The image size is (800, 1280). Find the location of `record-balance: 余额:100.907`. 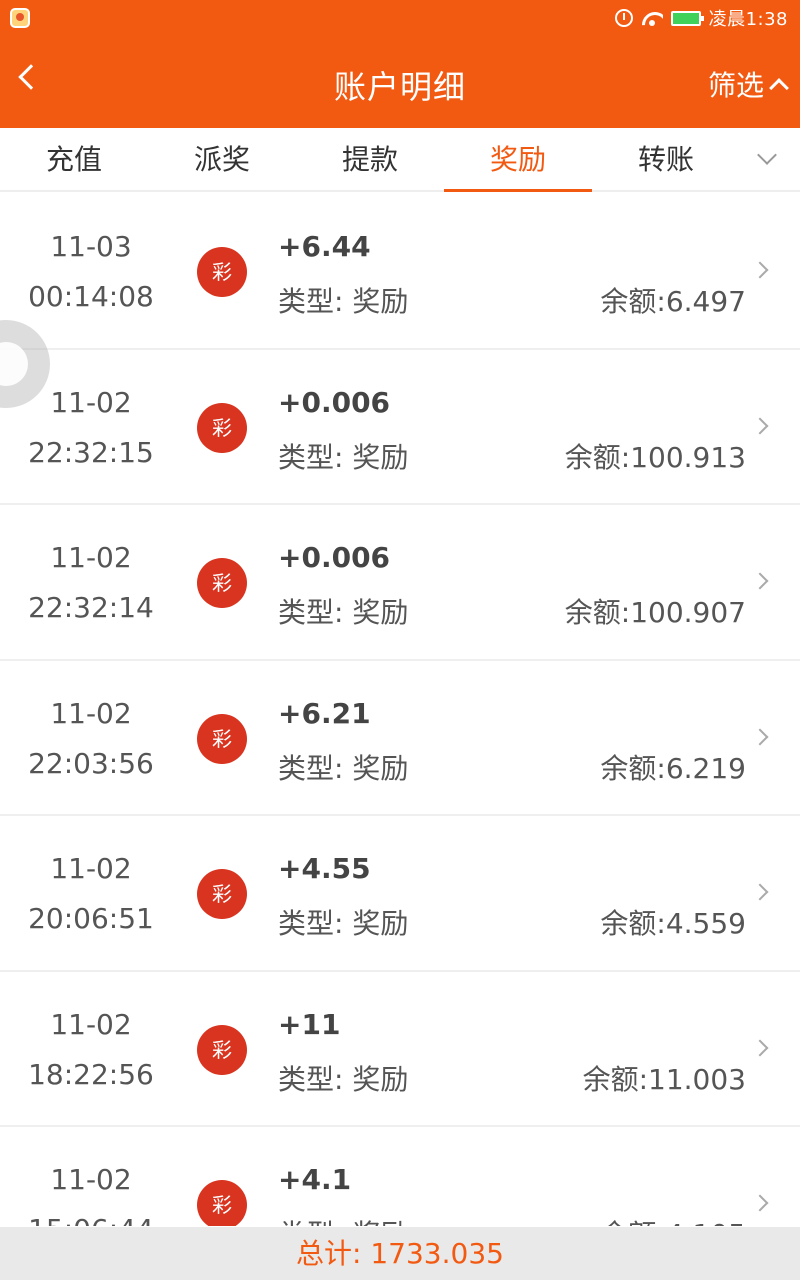

record-balance: 余额:100.907 is located at coordinates (655, 612).